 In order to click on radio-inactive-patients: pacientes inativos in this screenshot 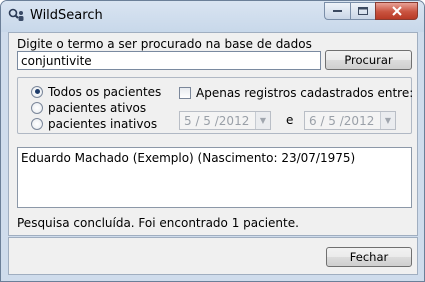, I will do `click(101, 123)`.